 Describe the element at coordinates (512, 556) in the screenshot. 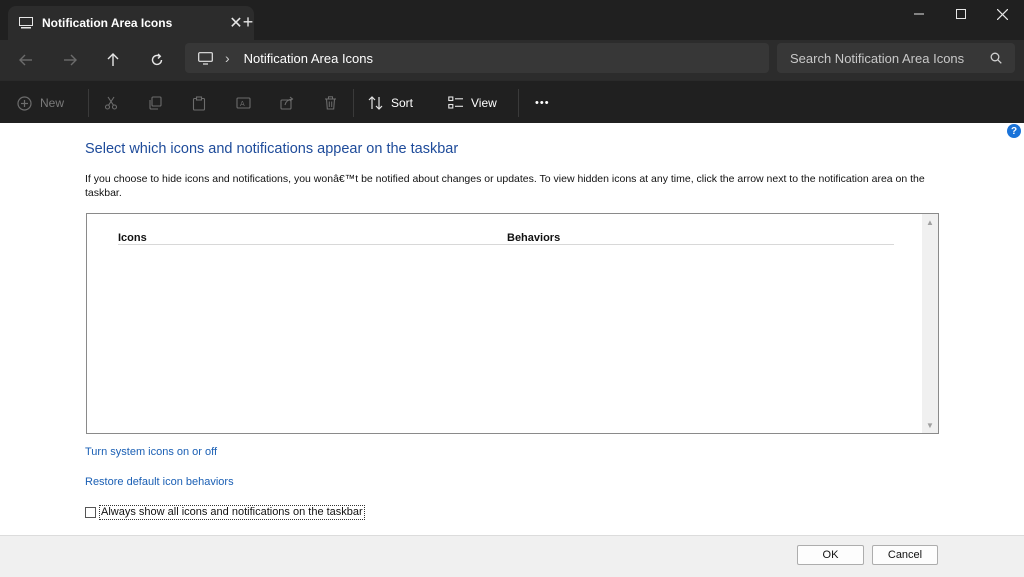

I see `dialog-footer` at that location.